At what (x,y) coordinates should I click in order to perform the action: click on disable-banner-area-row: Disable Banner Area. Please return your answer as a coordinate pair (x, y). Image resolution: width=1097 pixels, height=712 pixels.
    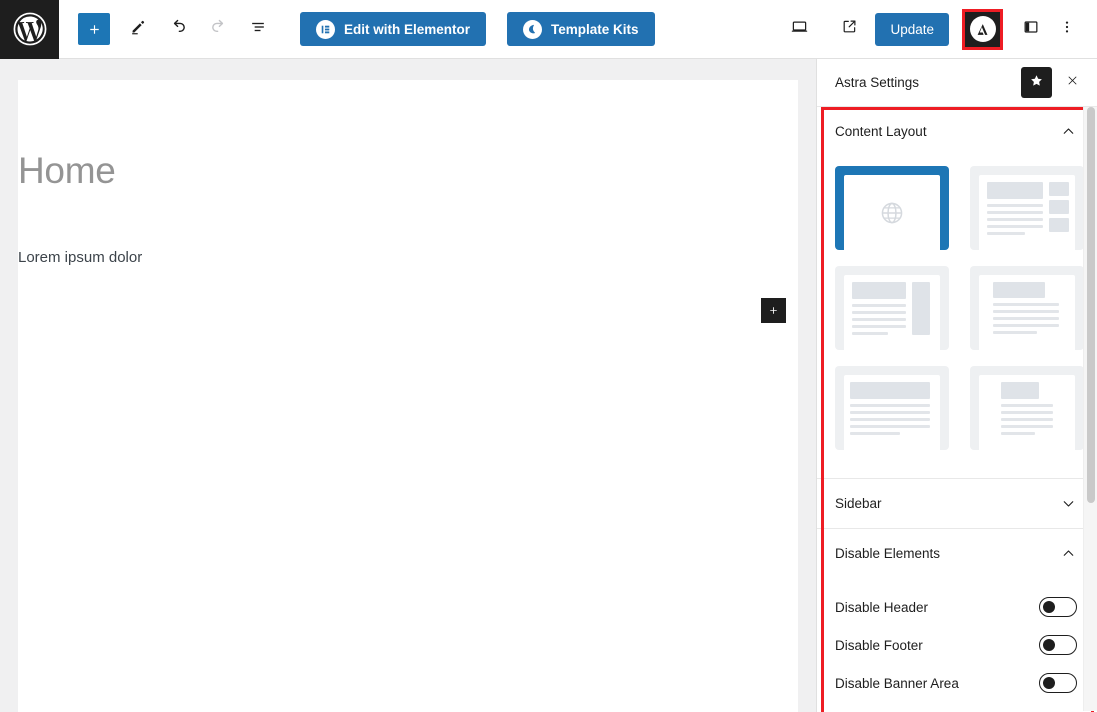
    Looking at the image, I should click on (957, 683).